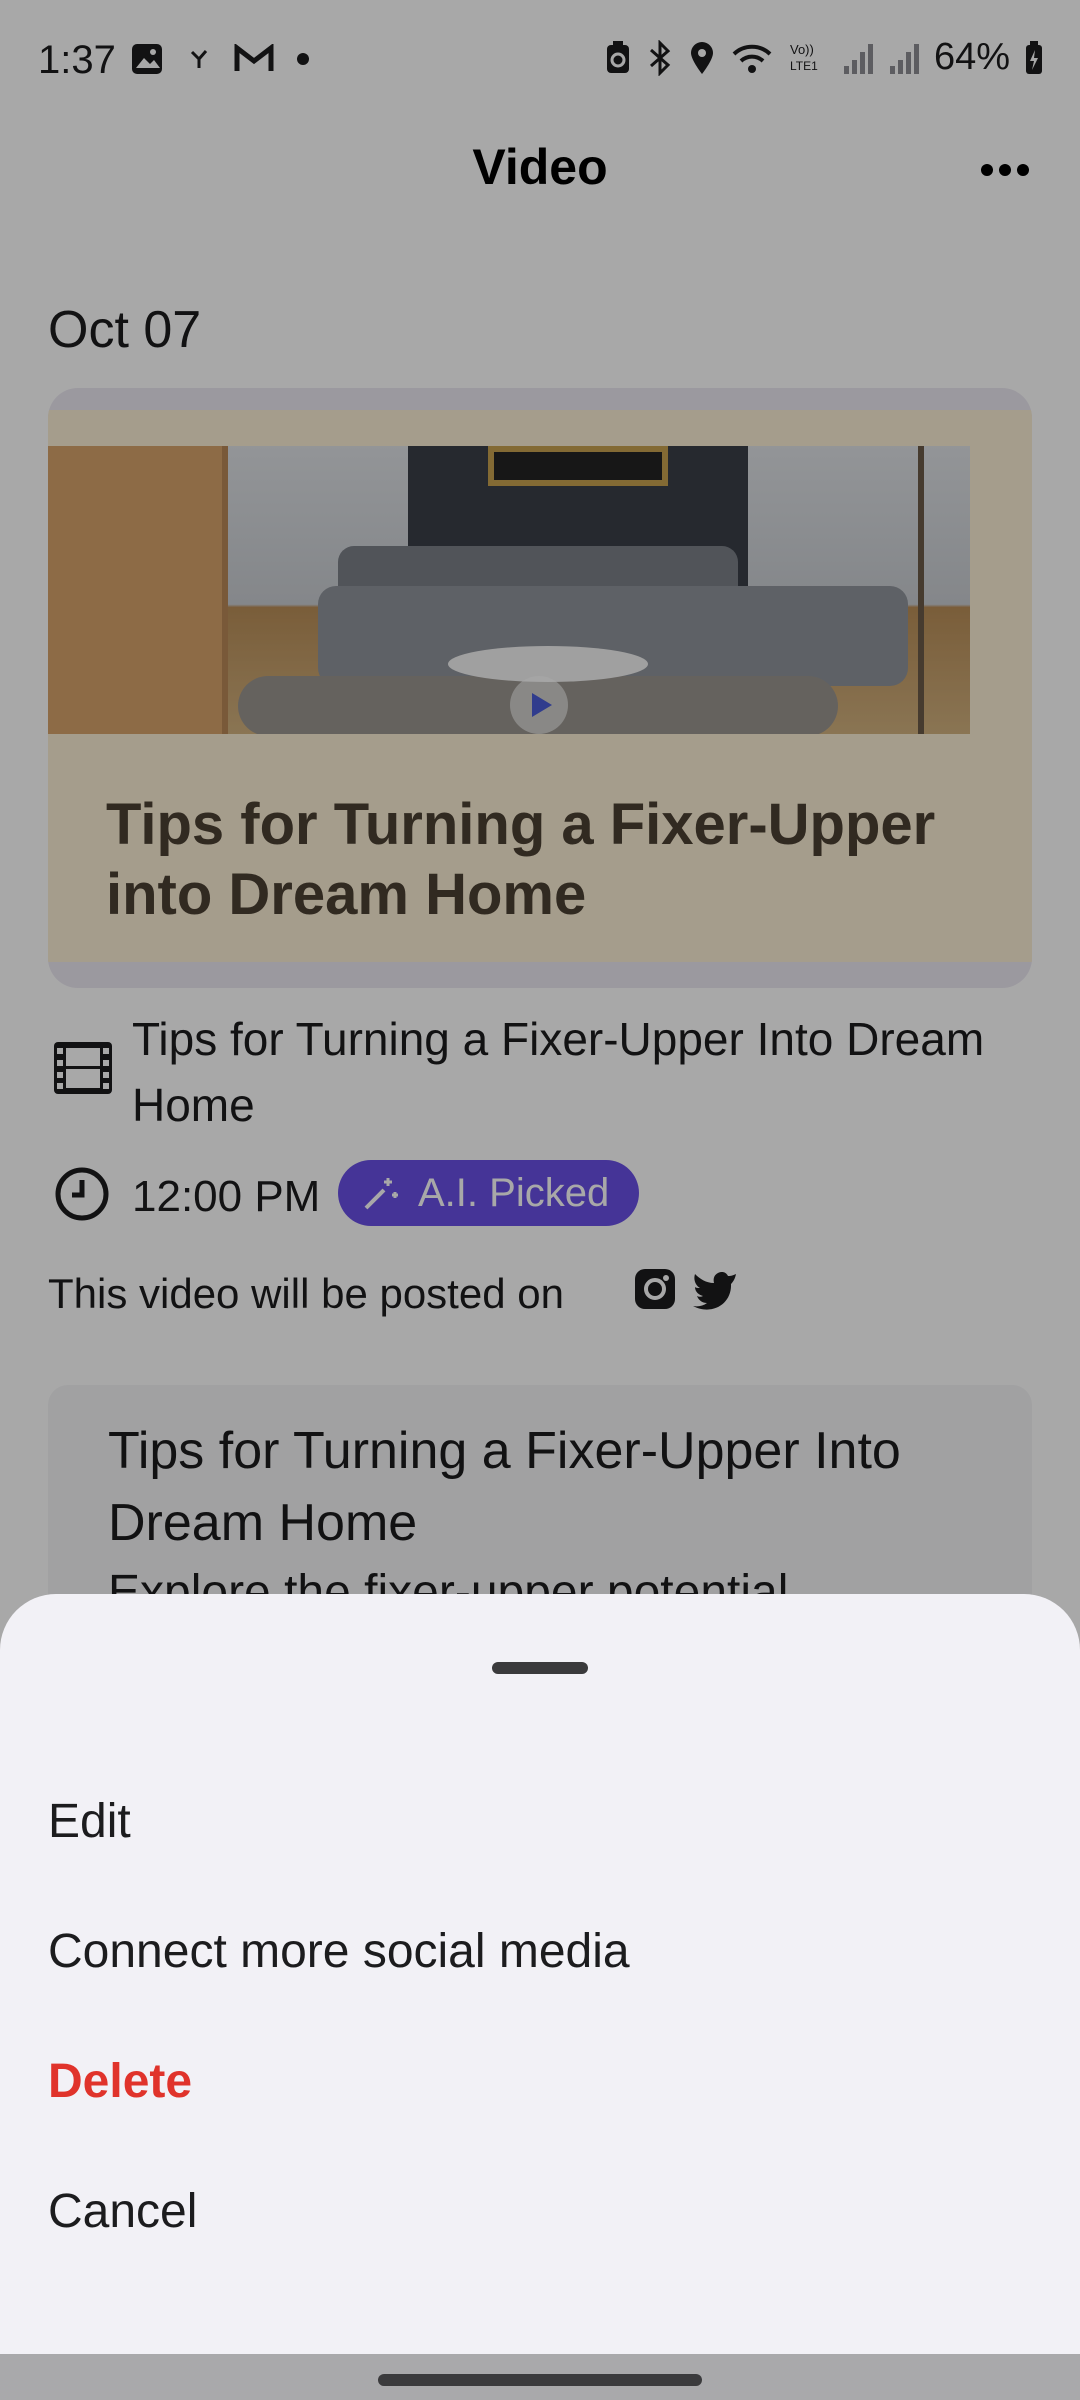  What do you see at coordinates (339, 1951) in the screenshot?
I see `connect-social-media-menu-item: Connect more social media` at bounding box center [339, 1951].